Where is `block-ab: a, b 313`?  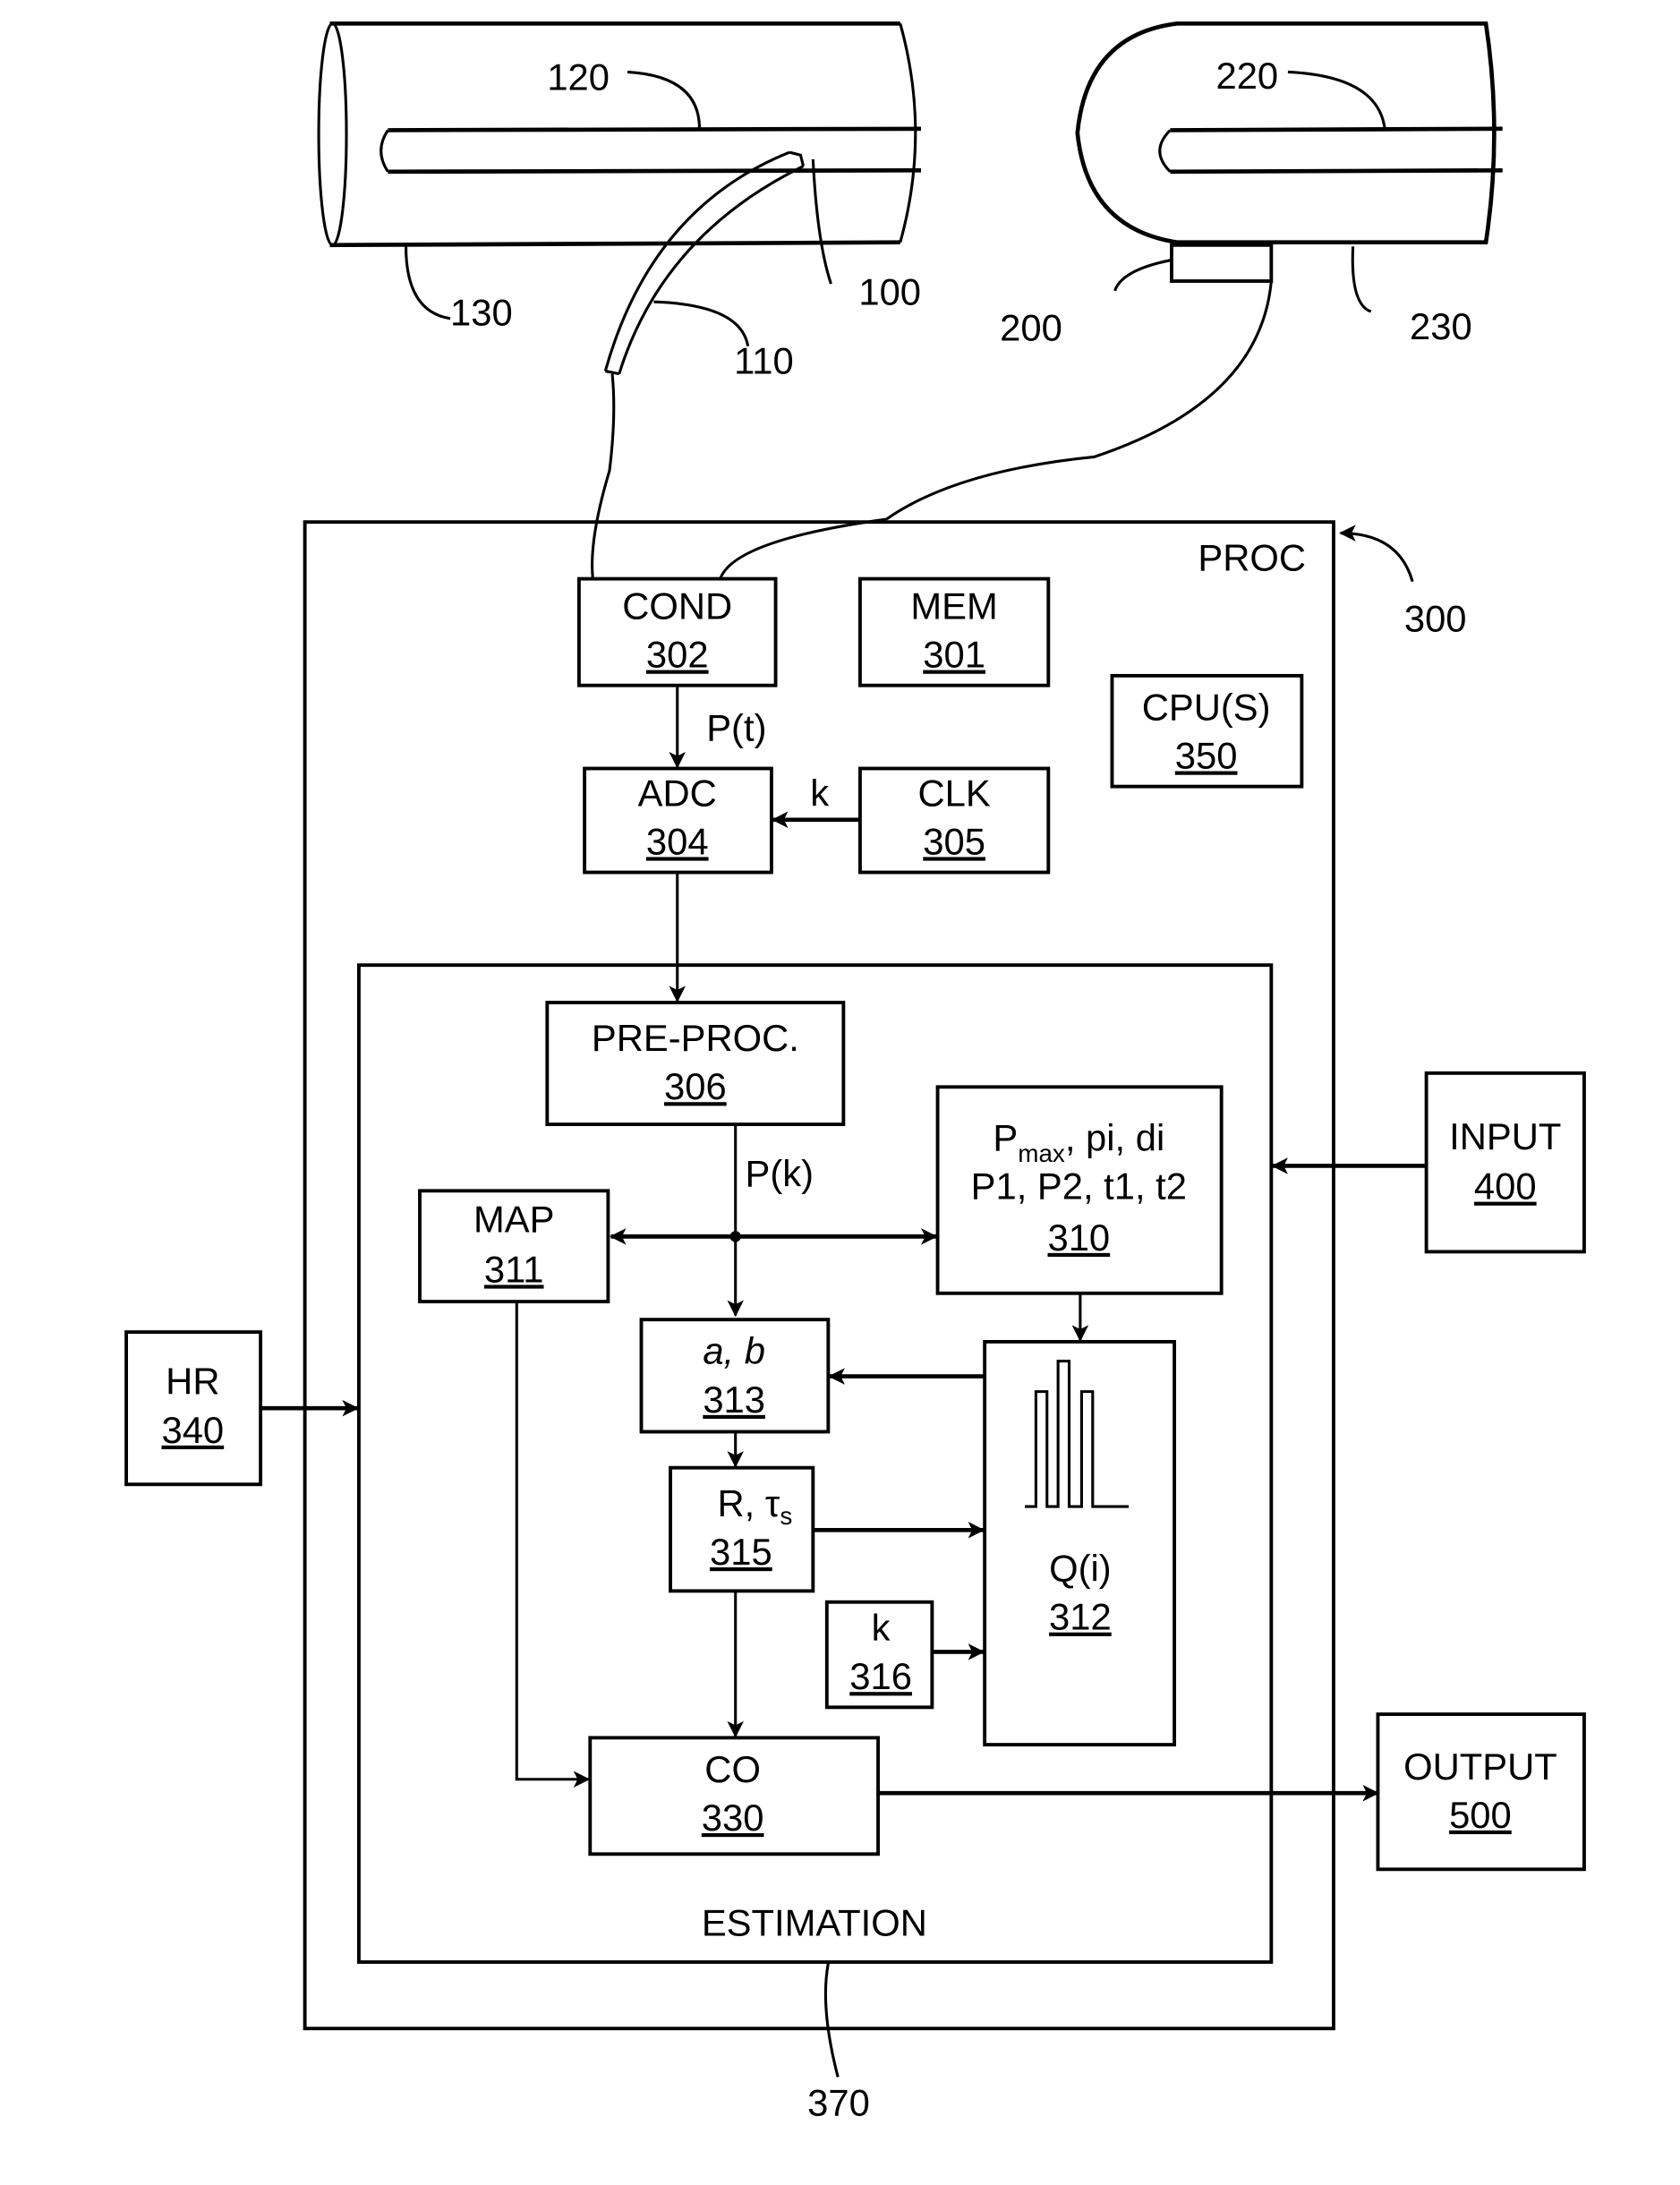
block-ab: a, b 313 is located at coordinates (735, 1376).